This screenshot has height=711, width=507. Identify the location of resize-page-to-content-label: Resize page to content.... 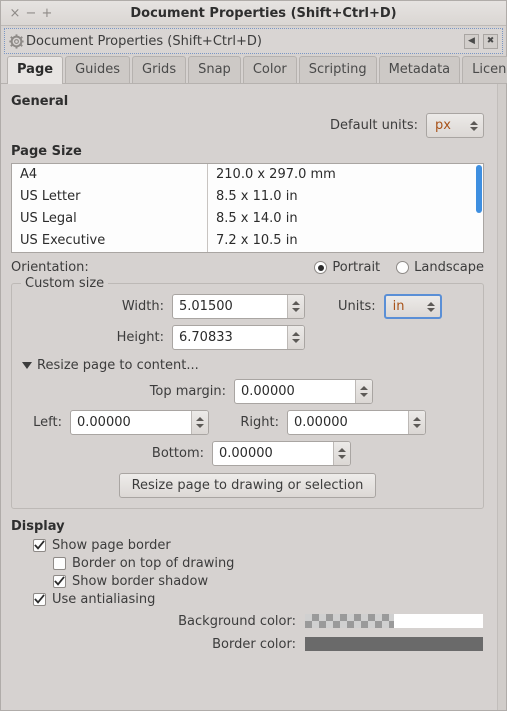
(118, 365).